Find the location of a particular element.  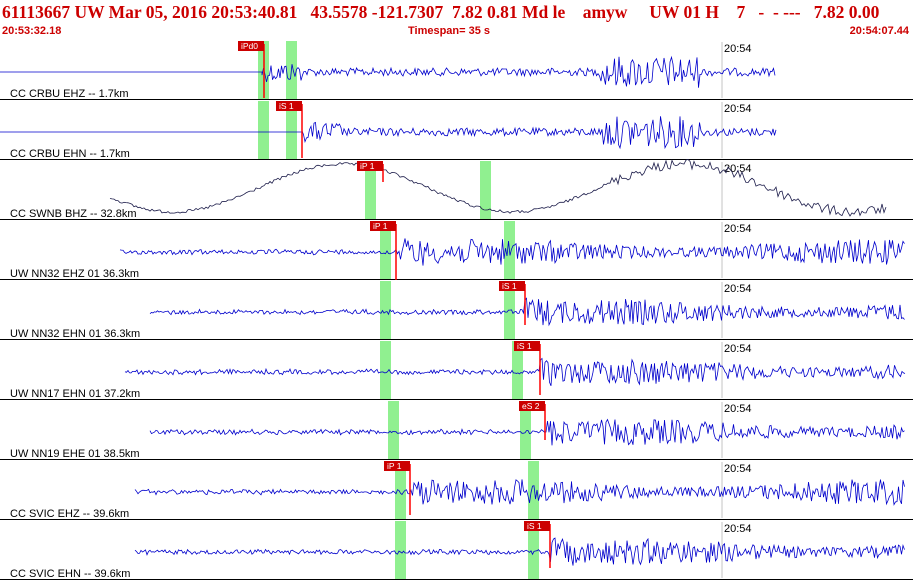

channel-row: 20:54 iPd0 CC CRBU EHZ -- 1.7km is located at coordinates (456, 70).